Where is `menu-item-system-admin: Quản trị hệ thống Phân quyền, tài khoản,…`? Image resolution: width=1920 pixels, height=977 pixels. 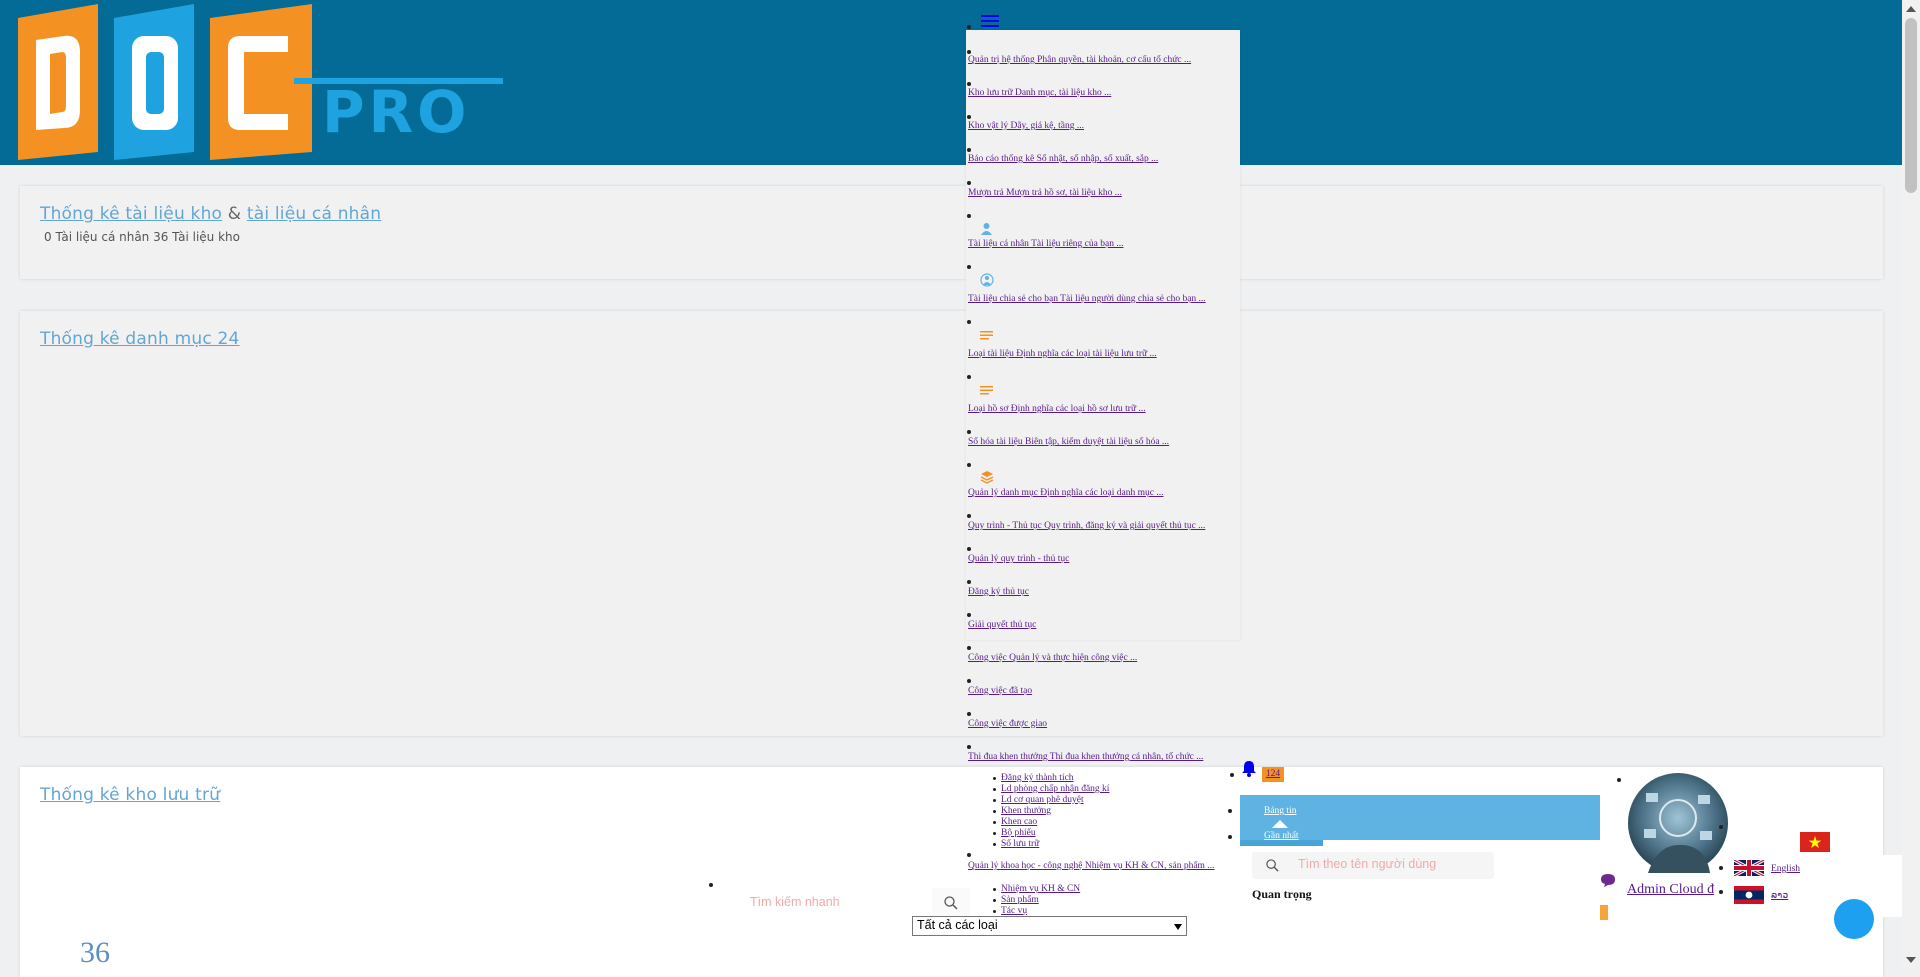
menu-item-system-admin: Quản trị hệ thống Phân quyền, tài khoản,… is located at coordinates (1079, 60).